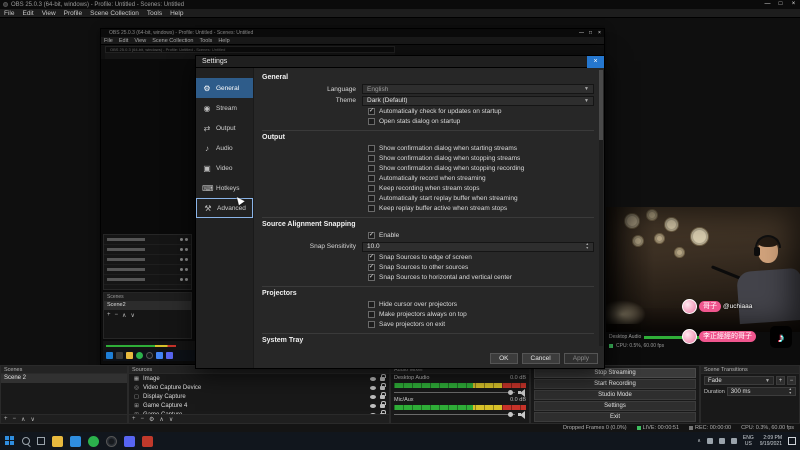 This screenshot has width=800, height=450. I want to click on source-list-item: ▢ Display Capture, so click(259, 396).